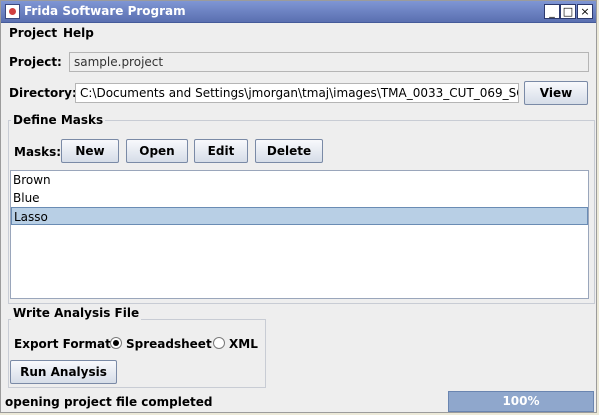 This screenshot has height=415, width=599. I want to click on run-analysis-button: Run Analysis, so click(63, 372).